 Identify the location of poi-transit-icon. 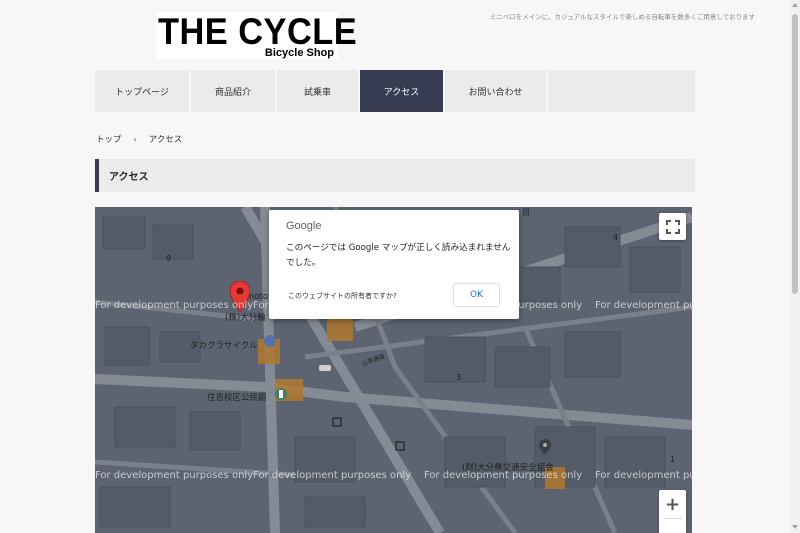
(400, 446).